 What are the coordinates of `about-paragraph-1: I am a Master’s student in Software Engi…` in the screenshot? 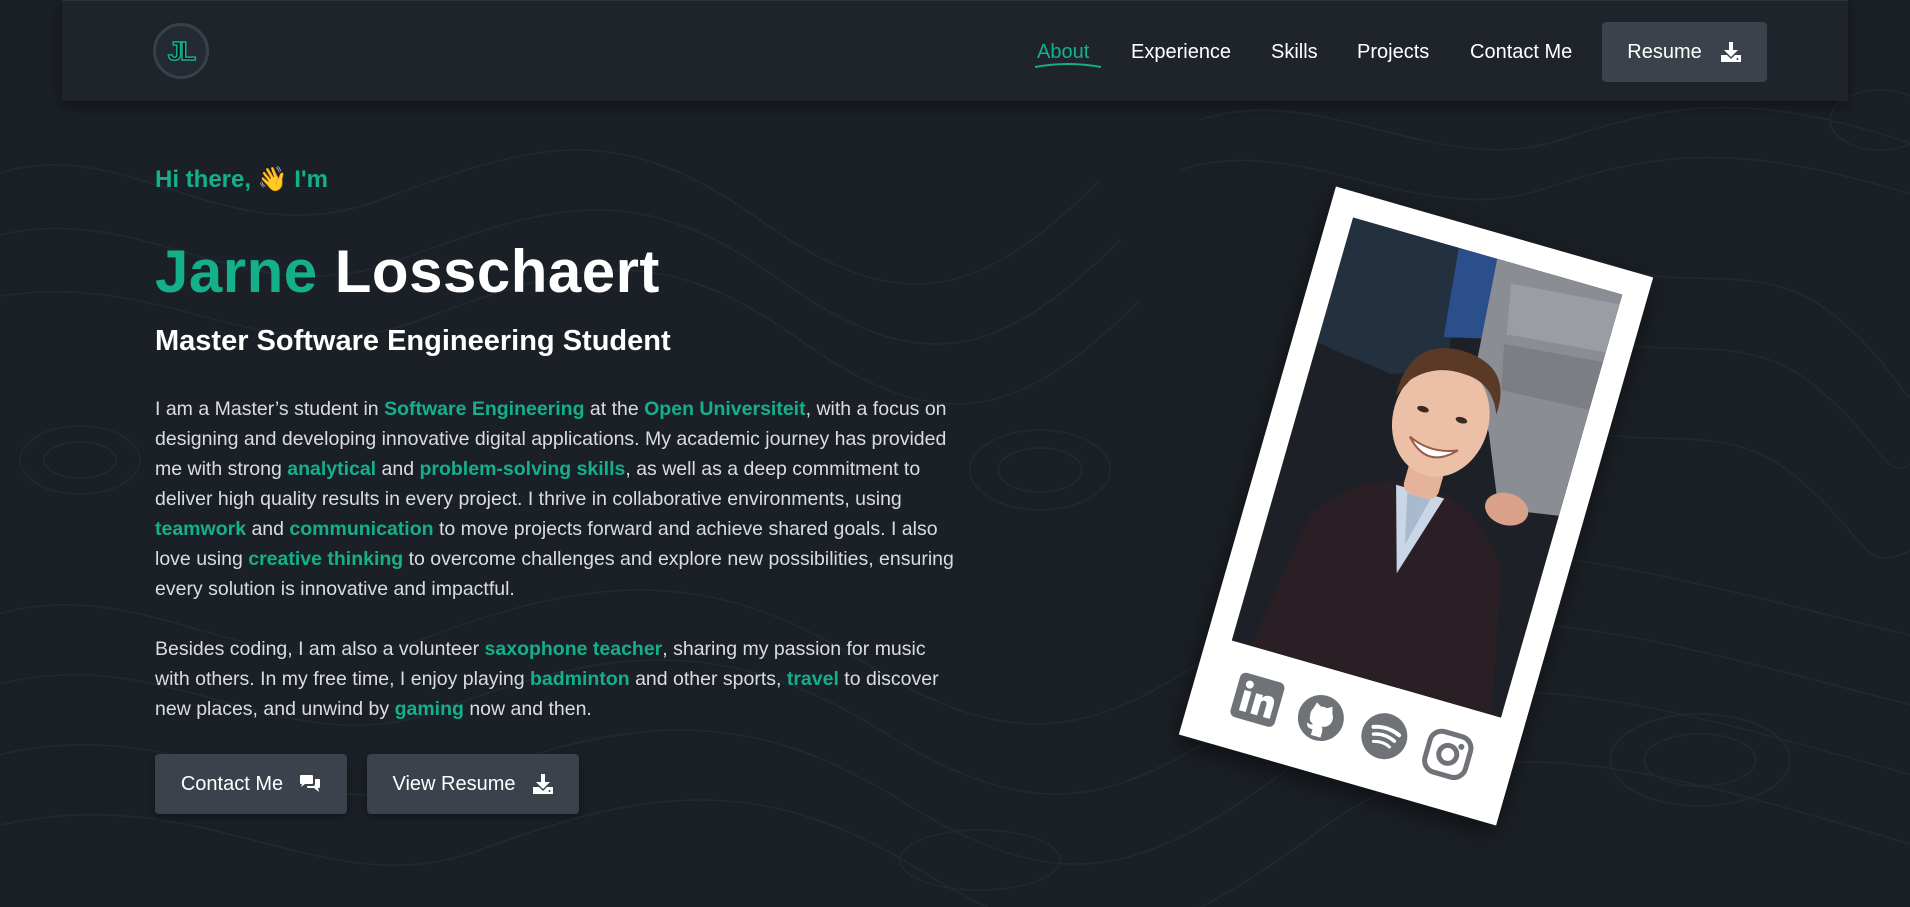 It's located at (555, 499).